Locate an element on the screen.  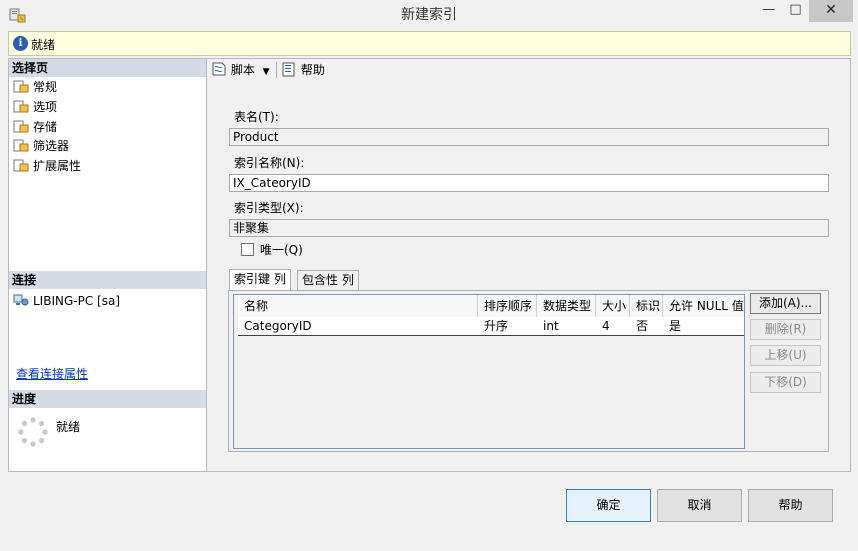
cell-sort-order: 升序 is located at coordinates (507, 326).